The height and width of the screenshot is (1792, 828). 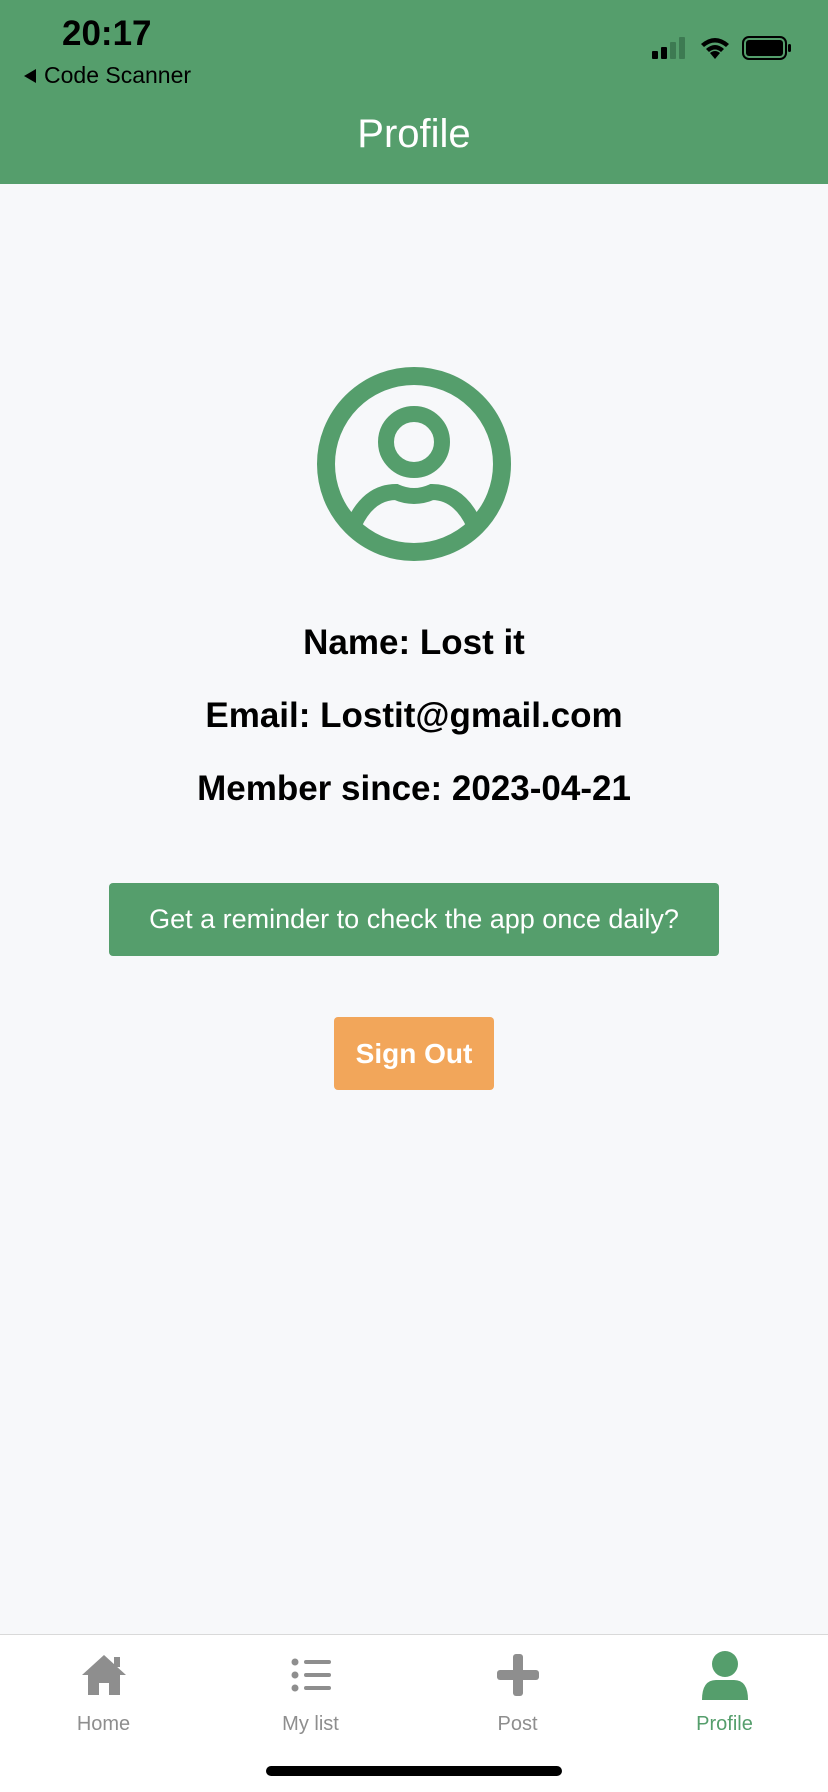 What do you see at coordinates (517, 1675) in the screenshot?
I see `plus-icon` at bounding box center [517, 1675].